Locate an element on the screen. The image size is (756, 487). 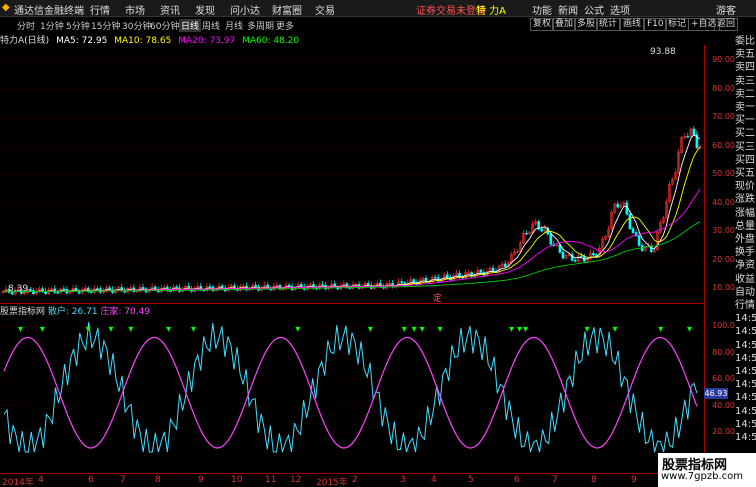
price-tick-label: 60.00 is located at coordinates (723, 145).